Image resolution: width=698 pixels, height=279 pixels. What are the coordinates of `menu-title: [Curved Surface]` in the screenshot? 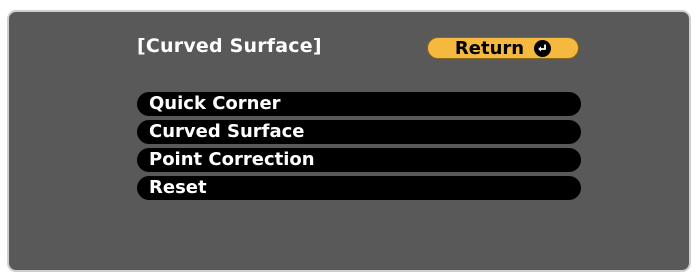 It's located at (229, 46).